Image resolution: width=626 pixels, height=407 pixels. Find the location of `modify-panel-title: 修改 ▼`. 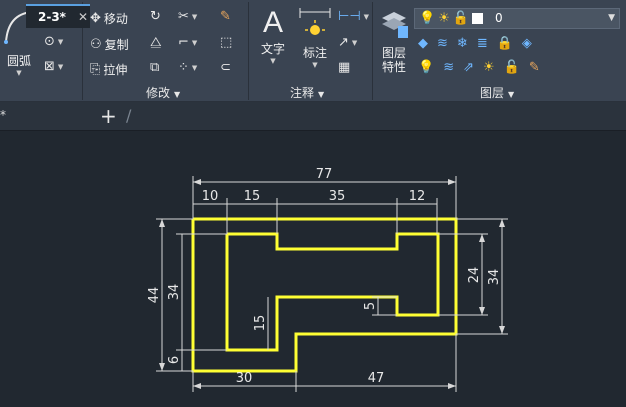

modify-panel-title: 修改 ▼ is located at coordinates (163, 92).